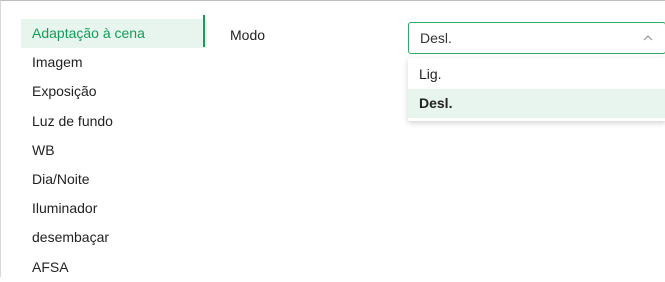  Describe the element at coordinates (536, 38) in the screenshot. I see `mode-select: Desl.` at that location.